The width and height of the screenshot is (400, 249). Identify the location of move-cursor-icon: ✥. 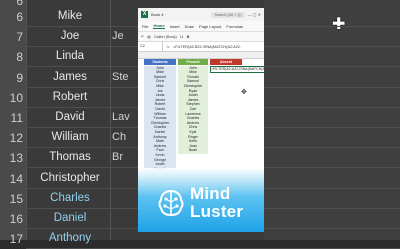
(244, 92).